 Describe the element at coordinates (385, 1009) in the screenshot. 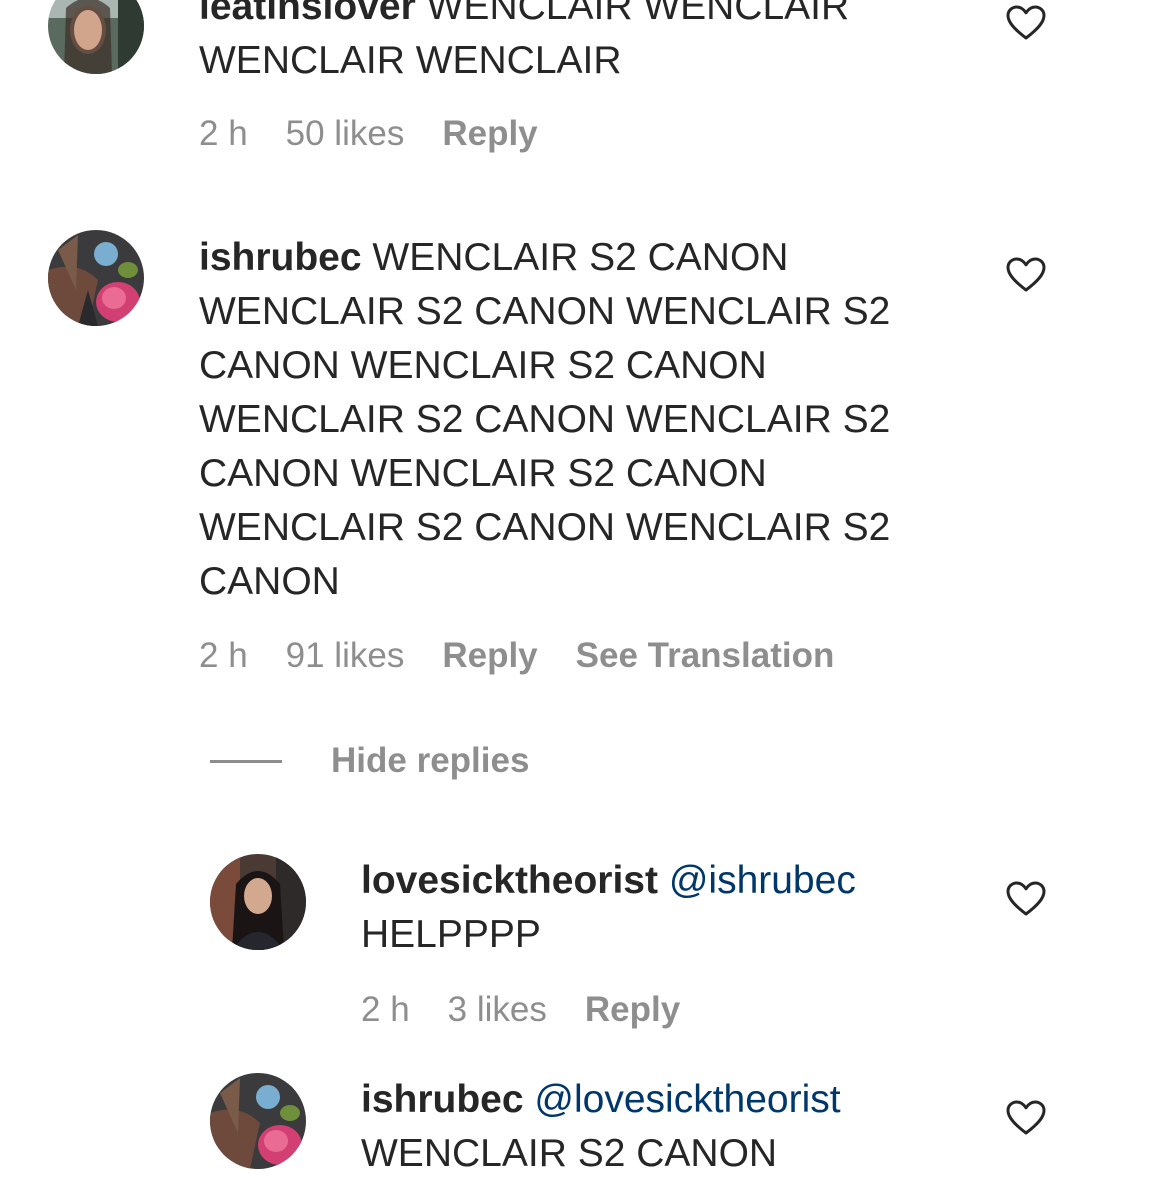

I see `reply-time: 2 h` at that location.